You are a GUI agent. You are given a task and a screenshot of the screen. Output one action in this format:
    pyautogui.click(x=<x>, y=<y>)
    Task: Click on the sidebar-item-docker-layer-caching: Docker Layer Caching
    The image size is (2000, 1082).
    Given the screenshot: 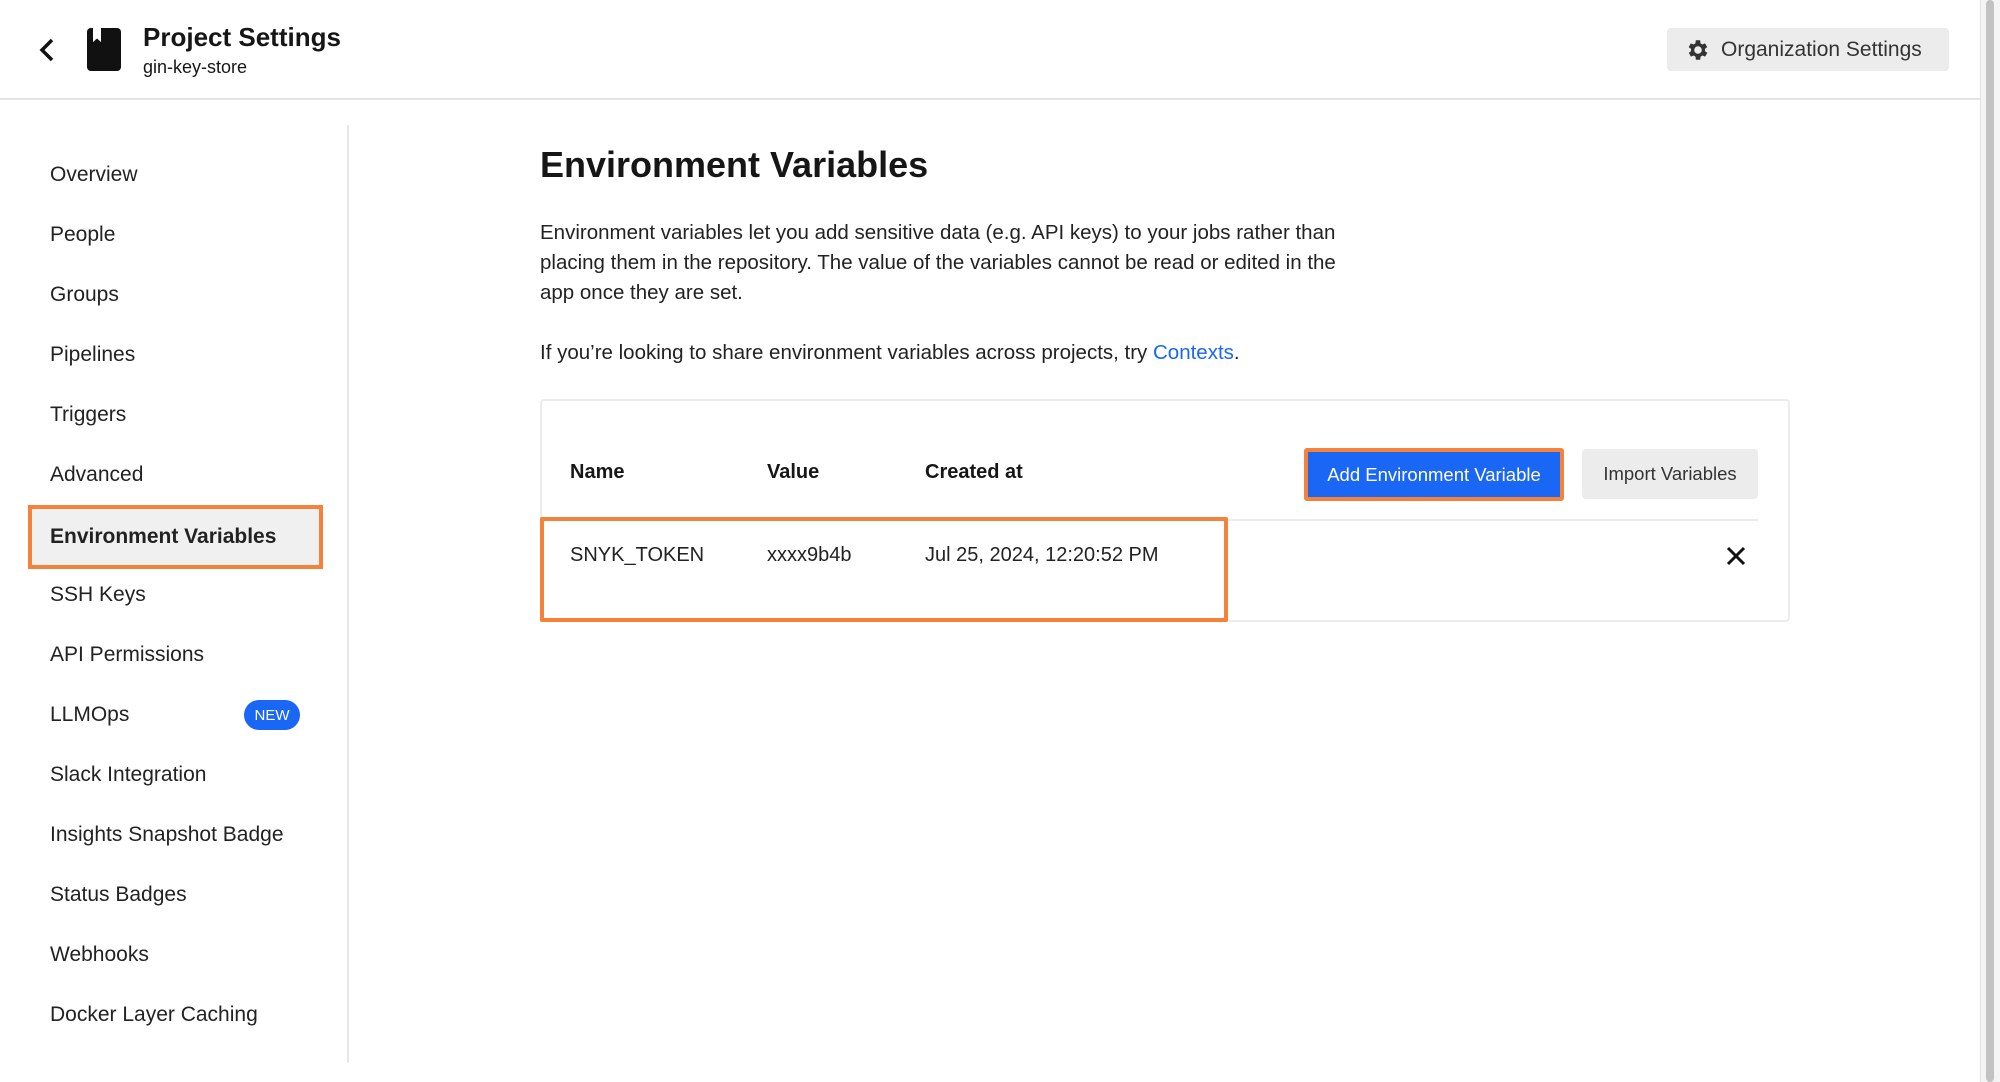 What is the action you would take?
    pyautogui.click(x=175, y=1015)
    